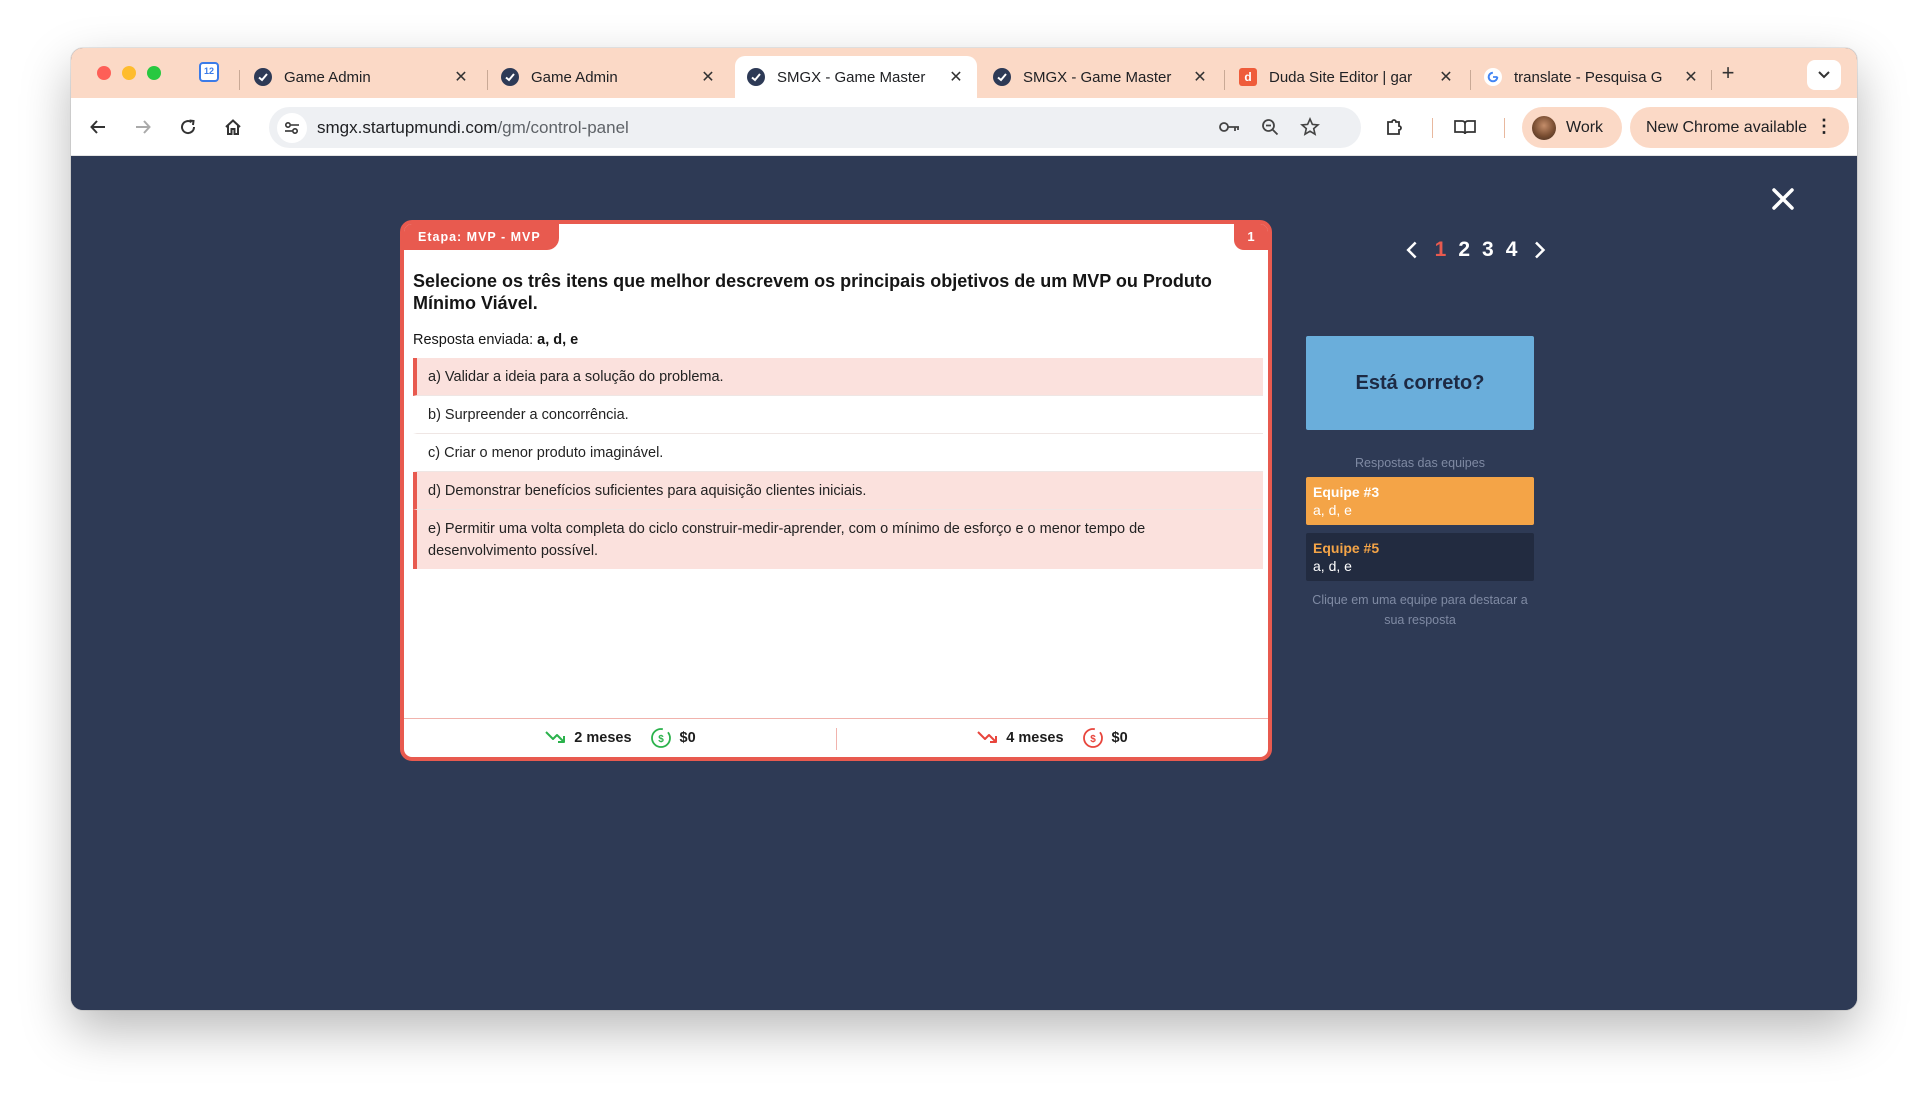 The image size is (1920, 1100). I want to click on footer-divider, so click(836, 739).